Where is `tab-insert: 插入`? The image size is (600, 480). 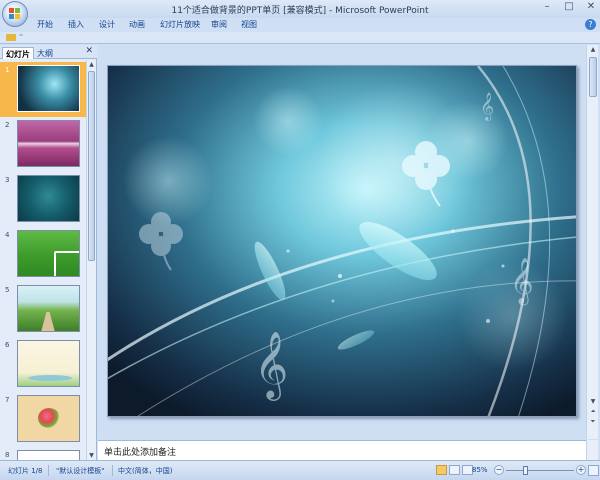
tab-insert: 插入 is located at coordinates (76, 24).